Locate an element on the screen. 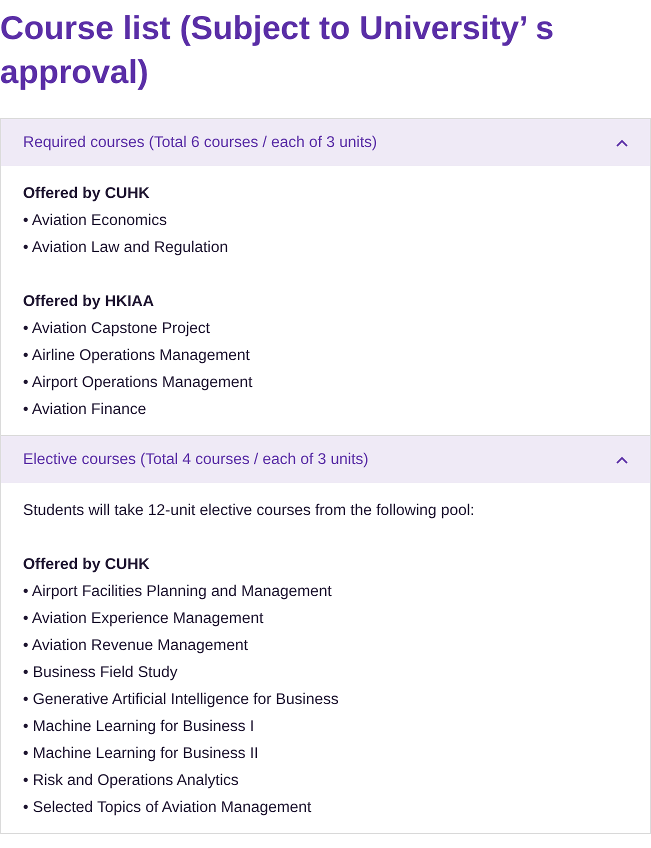 The image size is (651, 848). course-item: • Aviation Economics is located at coordinates (95, 221).